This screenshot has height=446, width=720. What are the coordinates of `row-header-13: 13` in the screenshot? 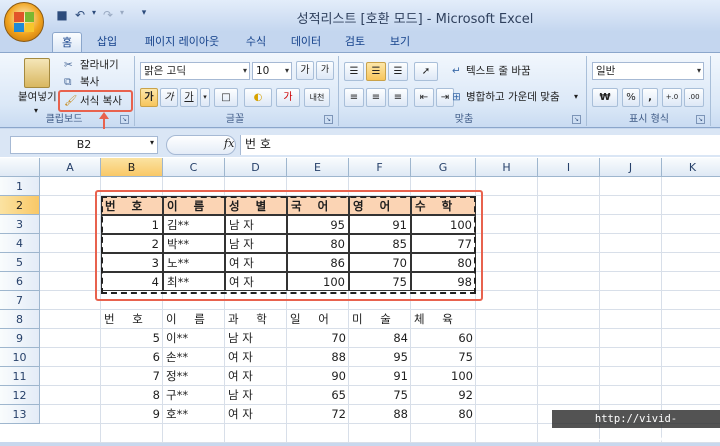 It's located at (20, 414).